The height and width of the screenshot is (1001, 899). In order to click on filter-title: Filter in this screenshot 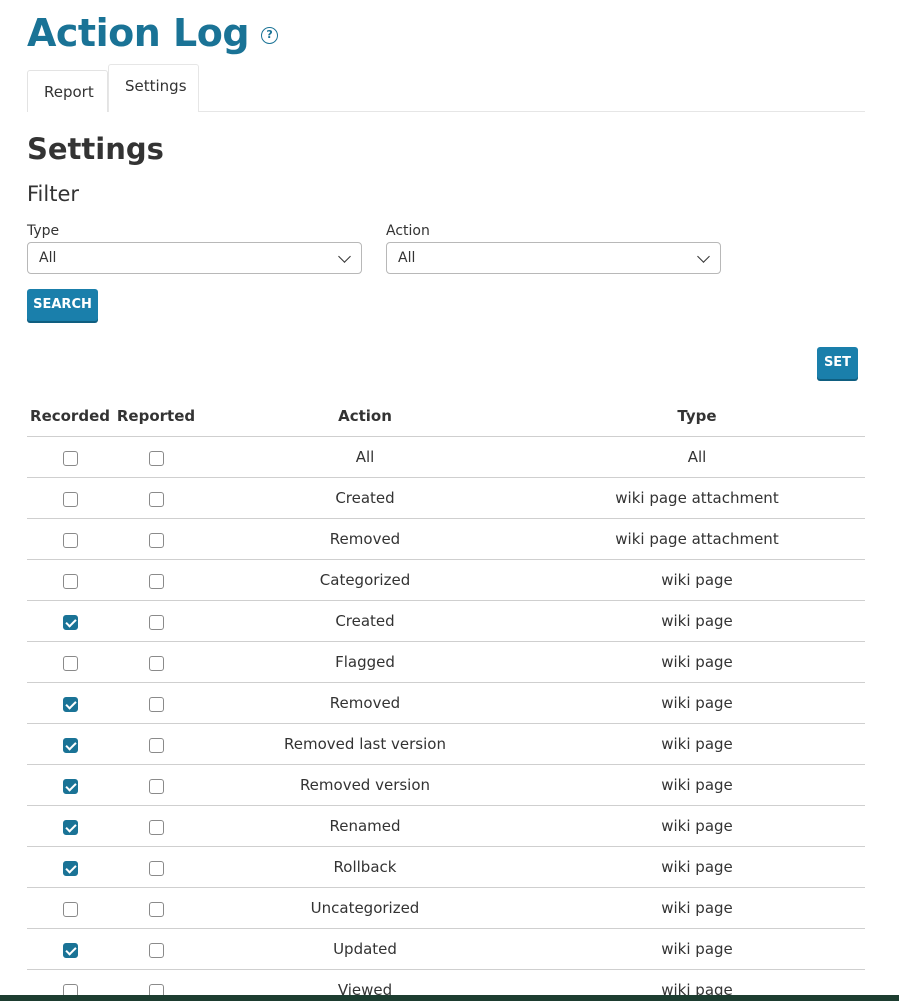, I will do `click(53, 194)`.